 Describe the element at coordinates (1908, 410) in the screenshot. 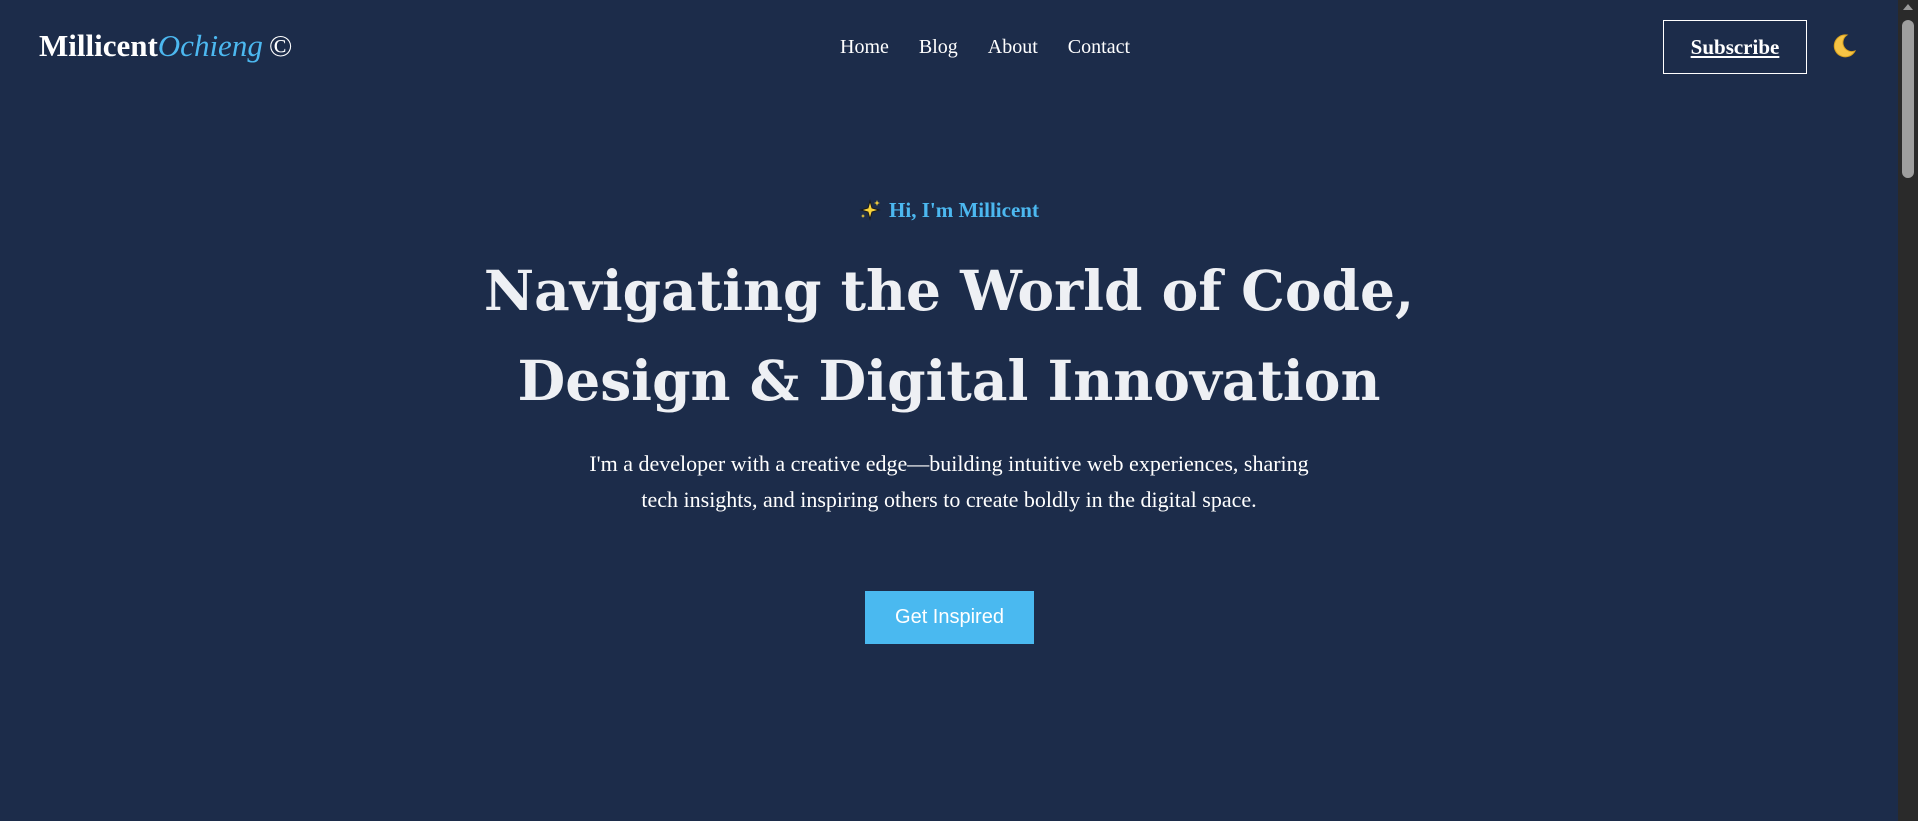

I see `vertical-scrollbar` at that location.